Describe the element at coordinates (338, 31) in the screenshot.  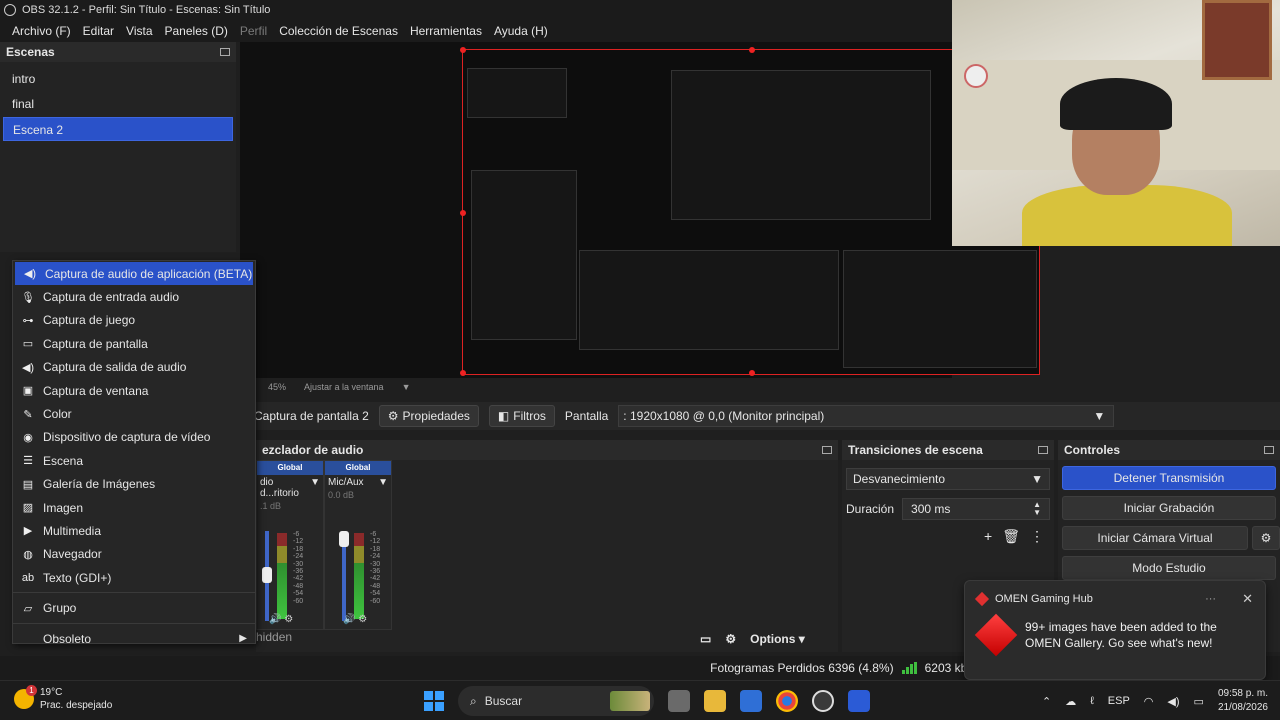
I see `menu-coleccion-escenas: Colección de Escenas` at that location.